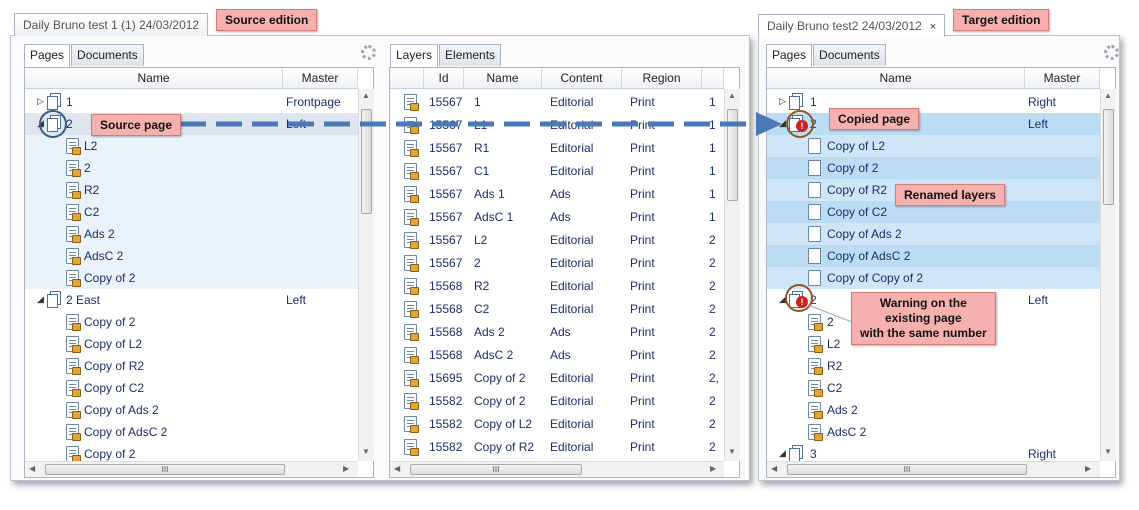 The image size is (1139, 510). Describe the element at coordinates (191, 168) in the screenshot. I see `layer-row: 2` at that location.